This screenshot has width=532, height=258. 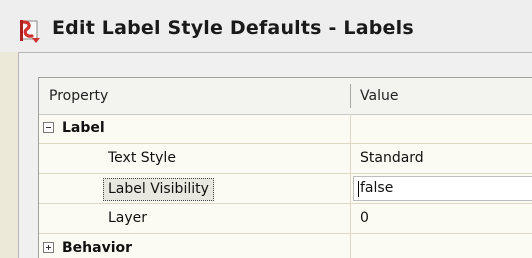 I want to click on property-name: Label Visibility, so click(x=158, y=189).